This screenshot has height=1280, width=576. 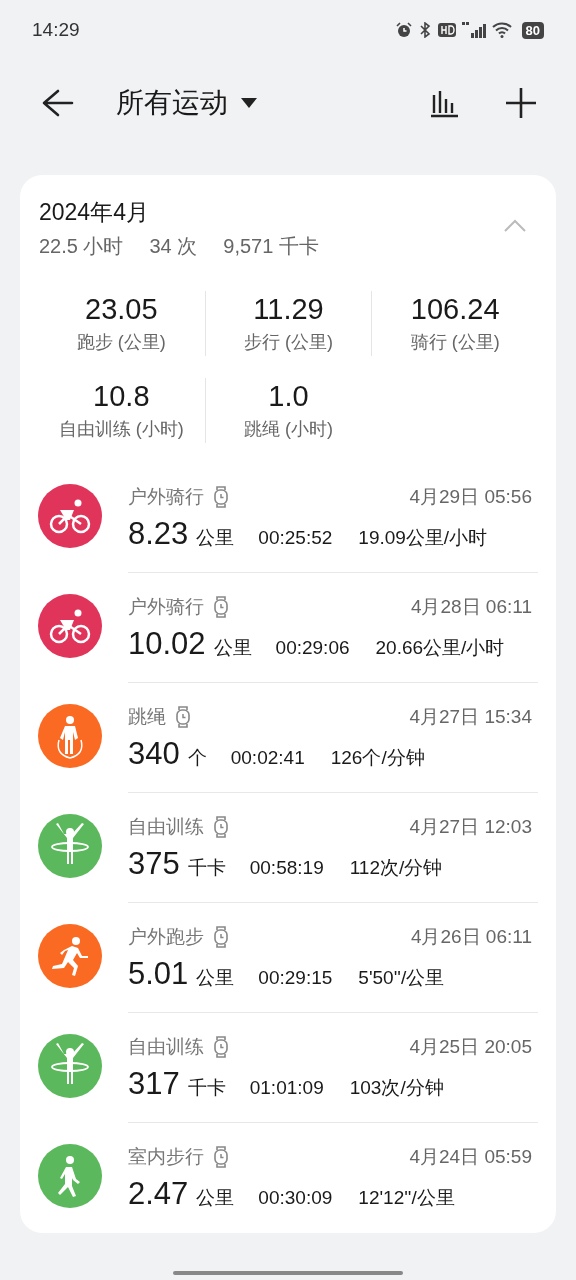 What do you see at coordinates (166, 937) in the screenshot?
I see `activity-name: 户外跑步` at bounding box center [166, 937].